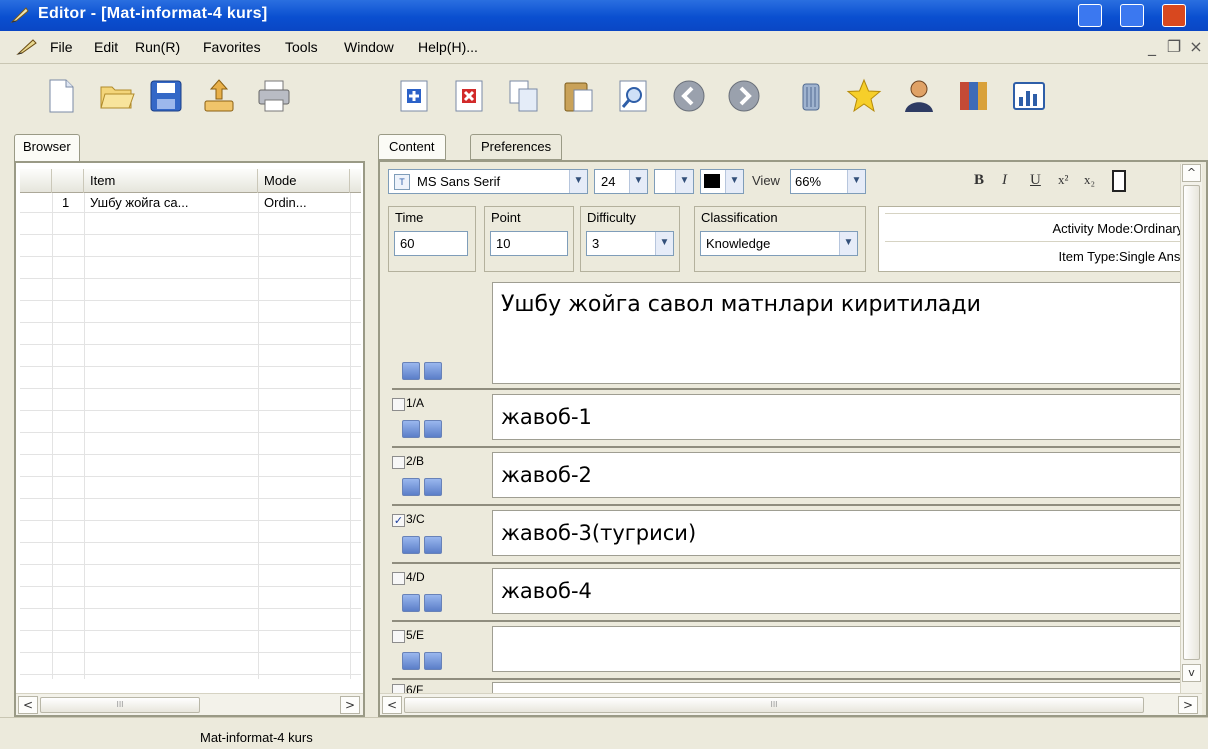 The width and height of the screenshot is (1208, 749). Describe the element at coordinates (842, 591) in the screenshot. I see `answer-4-text: жавоб-4` at that location.